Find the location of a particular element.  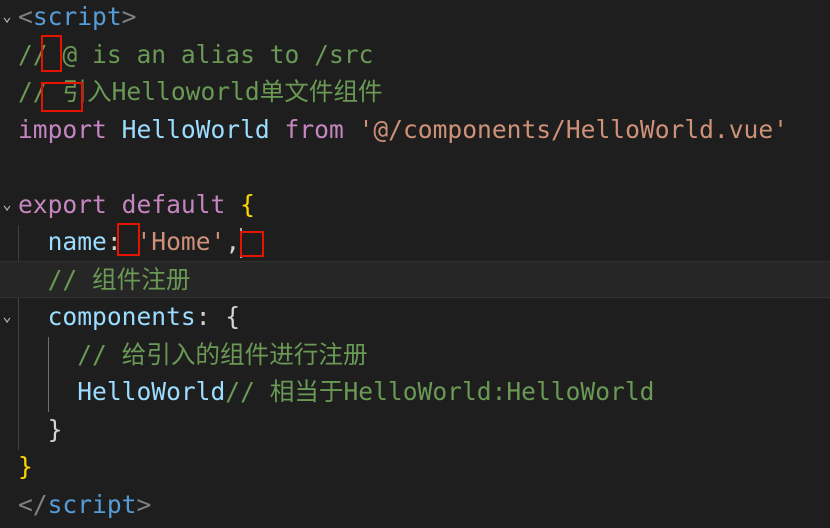

code-line: ⌄ <script> is located at coordinates (415, 18).